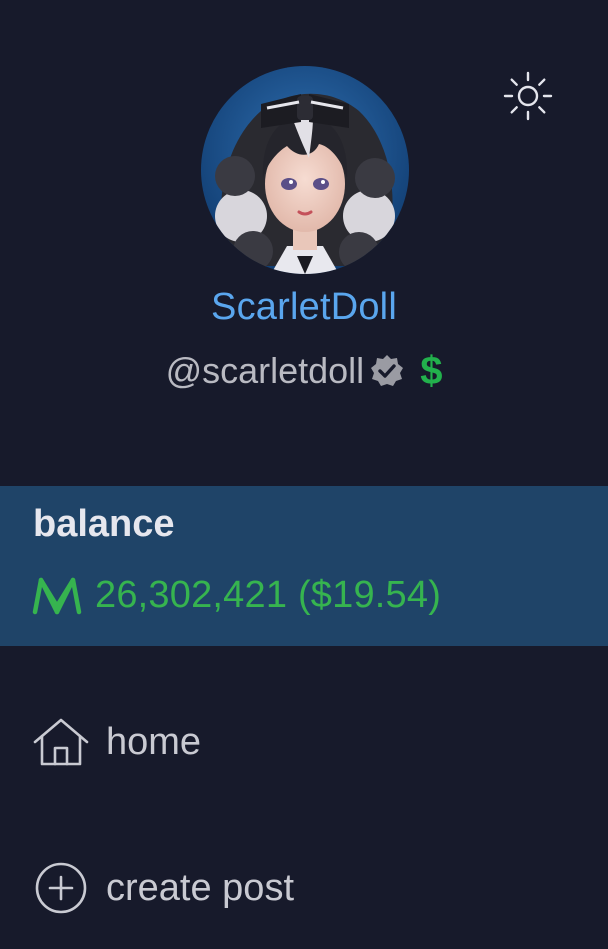 The width and height of the screenshot is (608, 949). I want to click on display-name: ScarletDoll, so click(304, 307).